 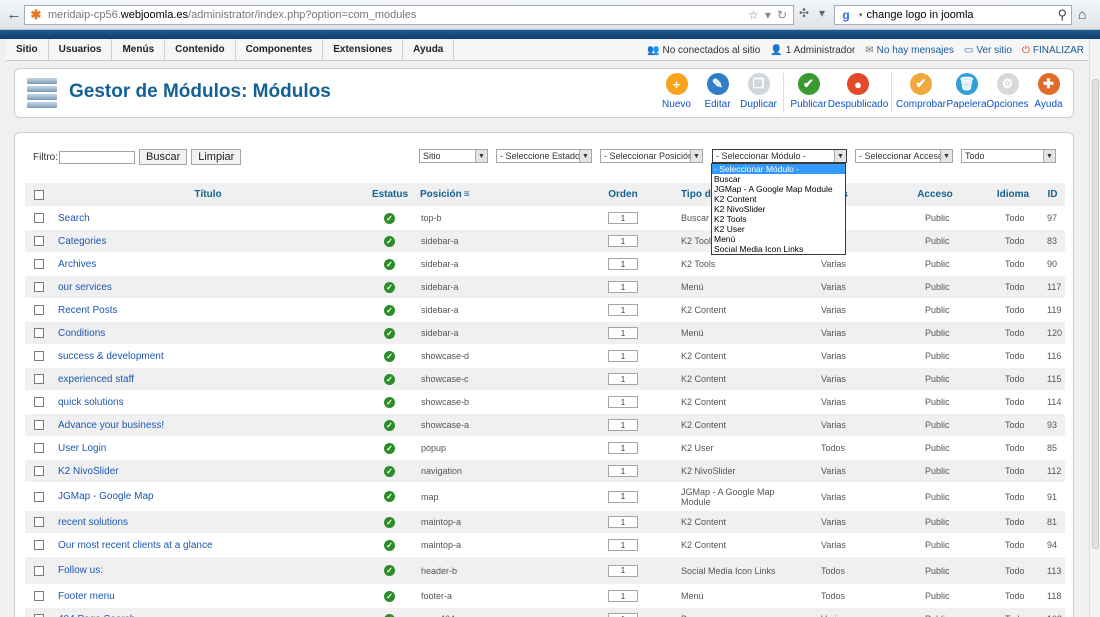 I want to click on row-title-link: Search, so click(x=74, y=218).